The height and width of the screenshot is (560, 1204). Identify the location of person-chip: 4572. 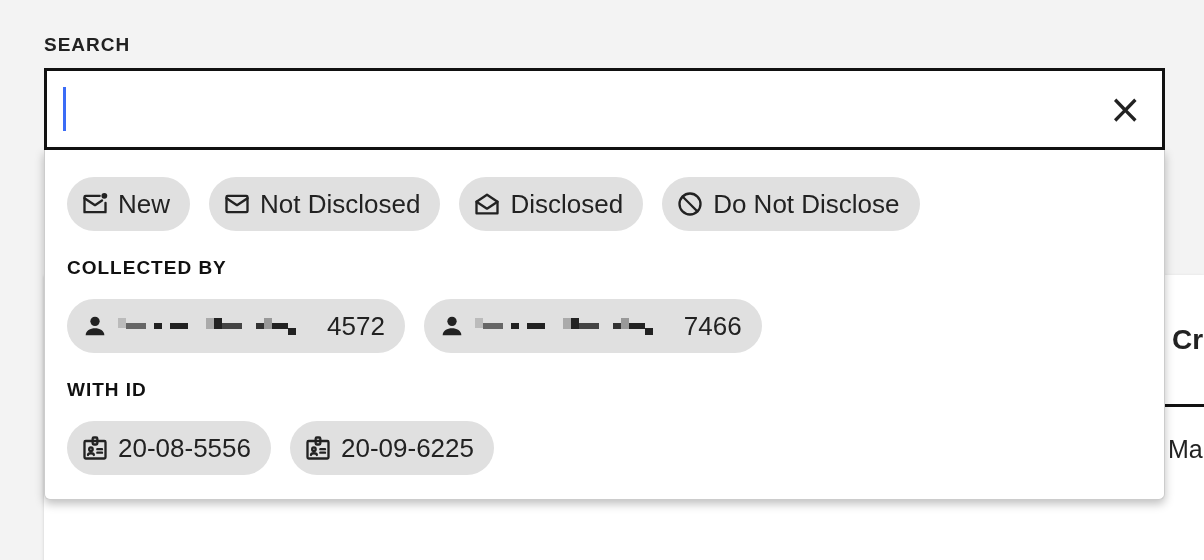
(236, 326).